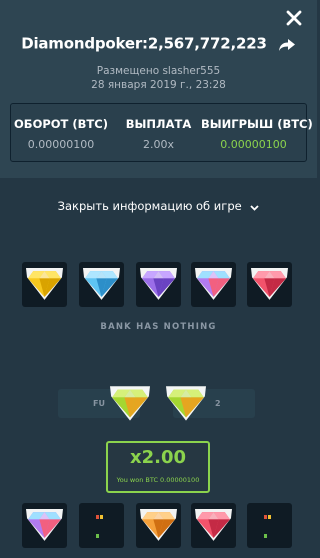  Describe the element at coordinates (218, 403) in the screenshot. I see `hand-label-right-text: 2` at that location.